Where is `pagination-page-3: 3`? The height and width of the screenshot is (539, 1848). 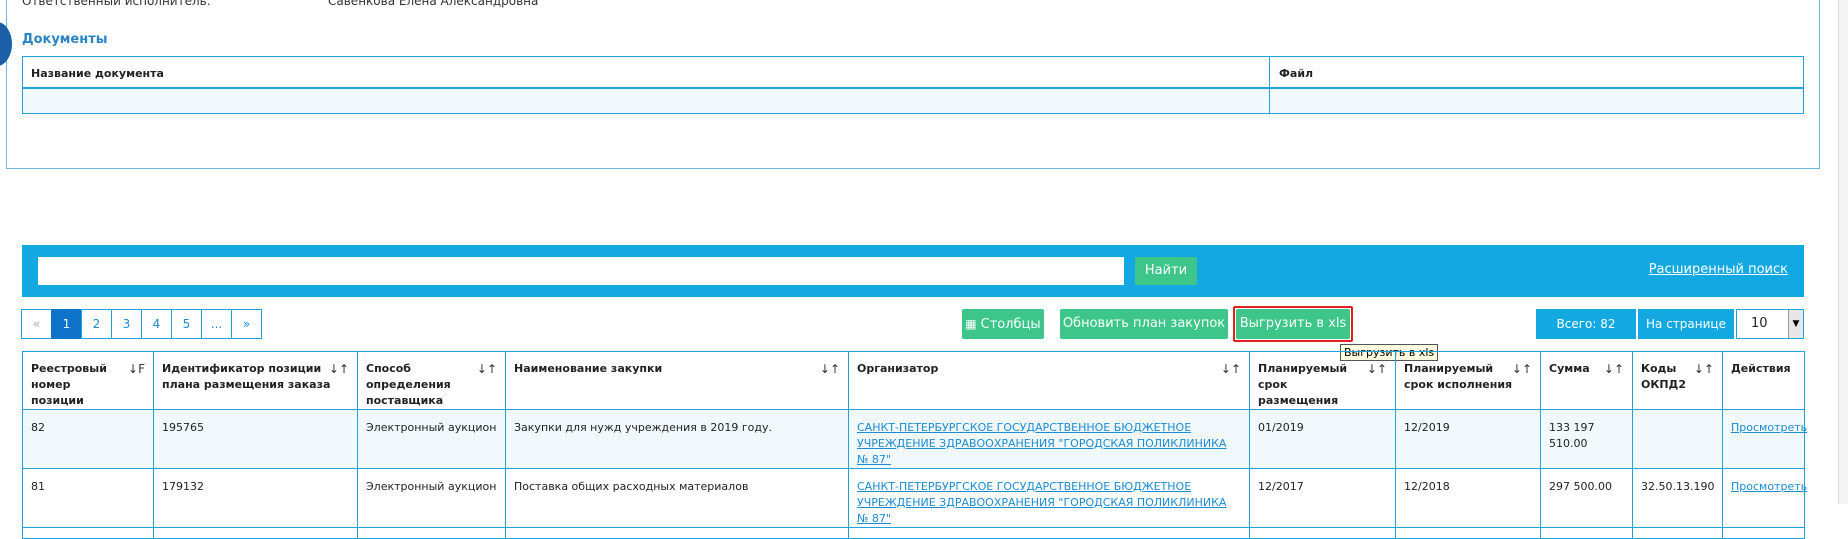
pagination-page-3: 3 is located at coordinates (126, 324).